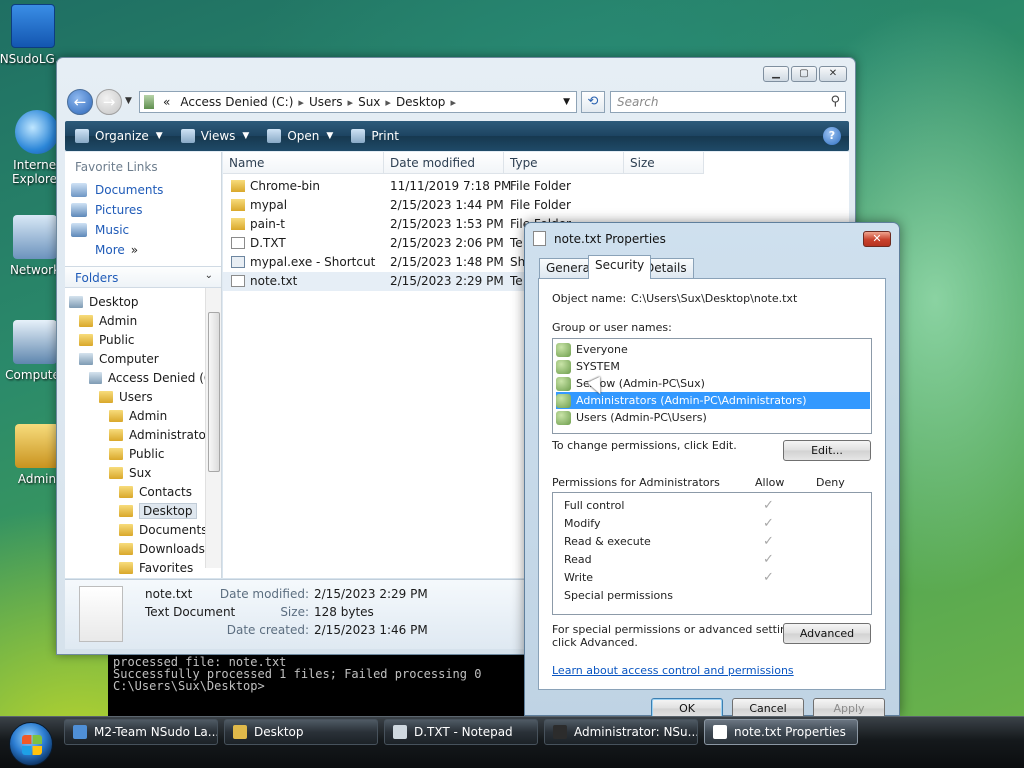  What do you see at coordinates (714, 543) in the screenshot?
I see `permission-row: Read & execute ✓` at bounding box center [714, 543].